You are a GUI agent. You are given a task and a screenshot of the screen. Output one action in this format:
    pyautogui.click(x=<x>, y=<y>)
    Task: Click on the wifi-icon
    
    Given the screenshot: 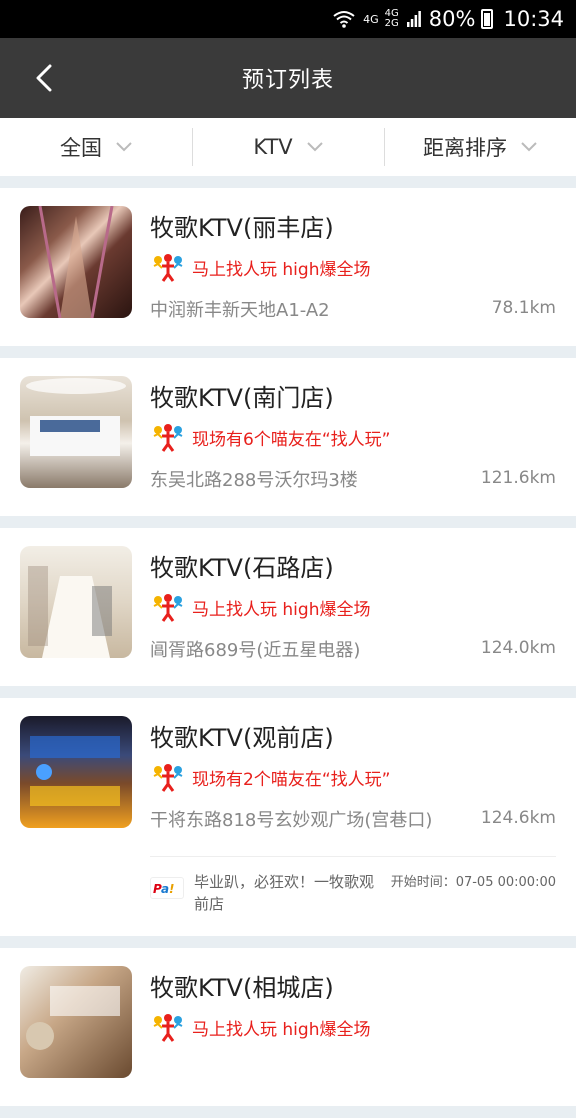 What is the action you would take?
    pyautogui.click(x=344, y=19)
    